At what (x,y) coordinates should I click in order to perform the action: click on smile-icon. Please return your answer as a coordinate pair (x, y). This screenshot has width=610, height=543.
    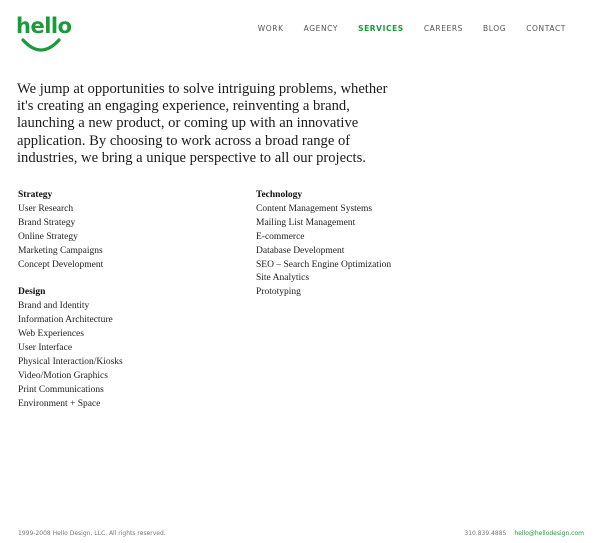
    Looking at the image, I should click on (41, 45).